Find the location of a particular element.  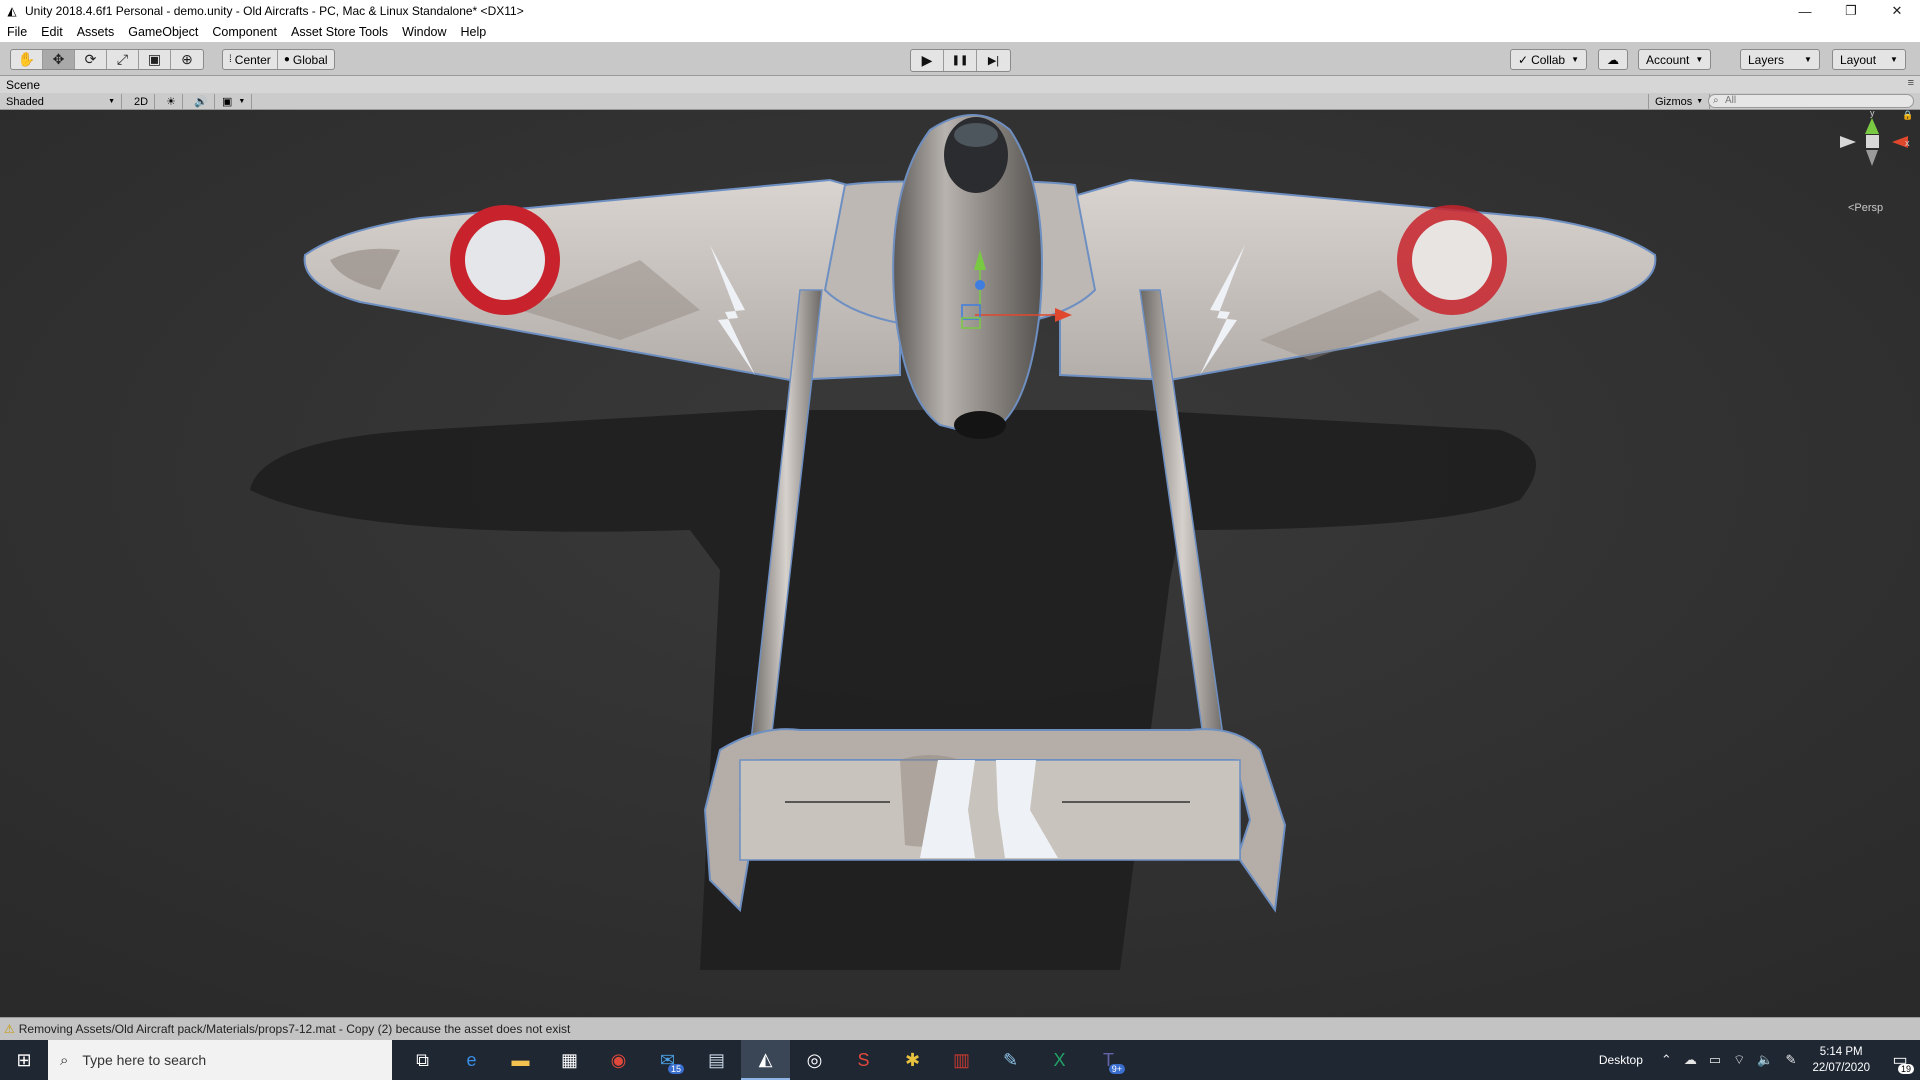

unity-hub-icon-glyph: ◎ is located at coordinates (814, 1059).